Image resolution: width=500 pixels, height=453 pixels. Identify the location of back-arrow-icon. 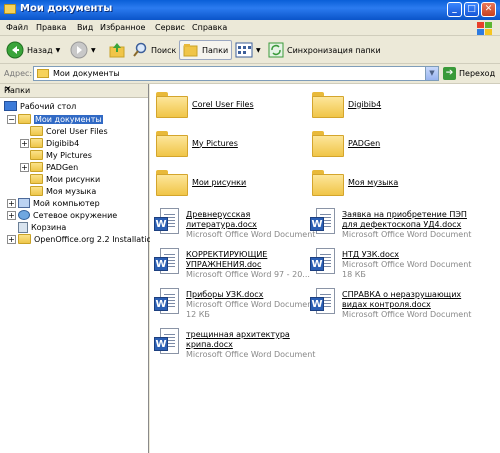
(15, 50).